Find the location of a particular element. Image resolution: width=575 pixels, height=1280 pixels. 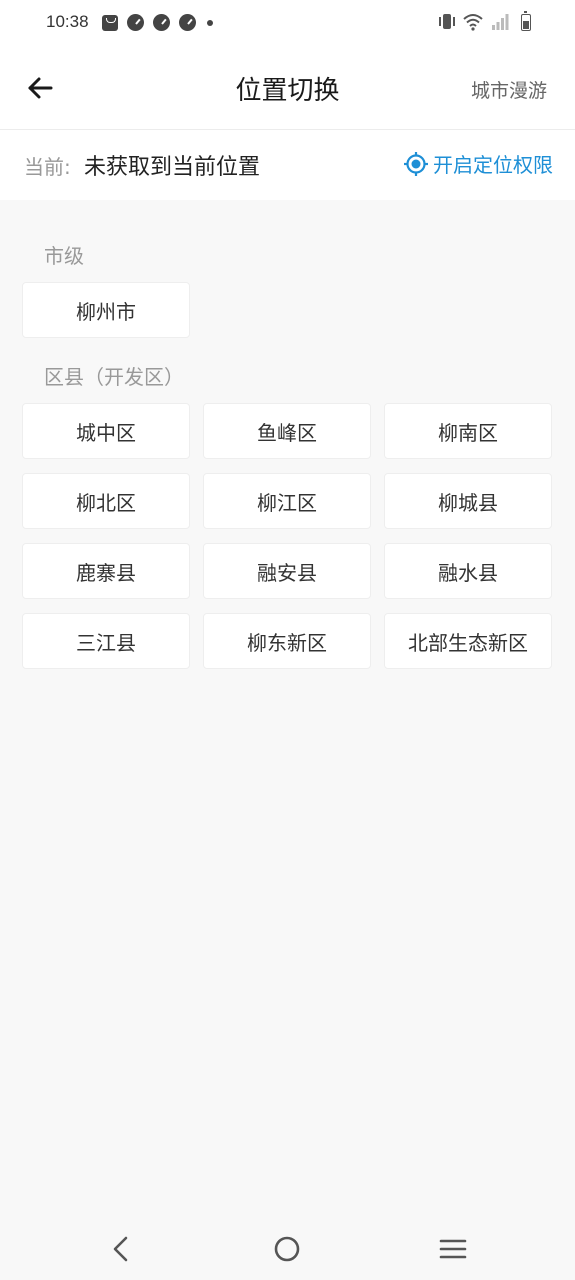

nav-menu-icon is located at coordinates (453, 1249).